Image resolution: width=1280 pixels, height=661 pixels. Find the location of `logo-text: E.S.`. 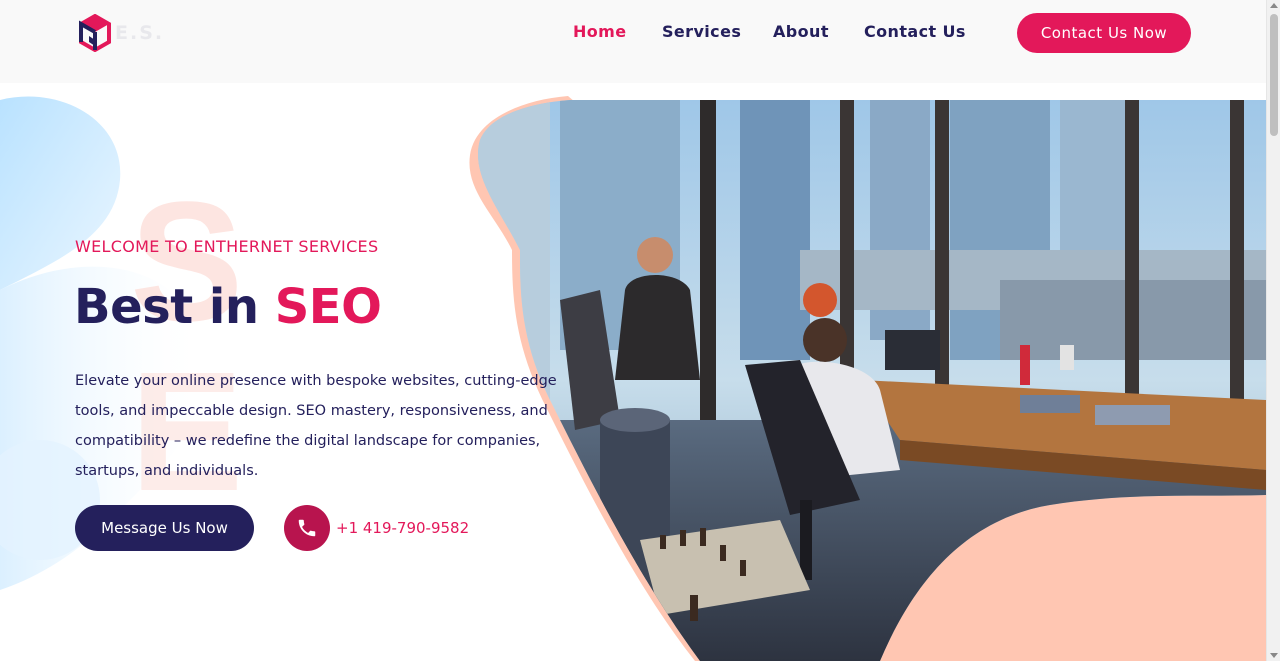

logo-text: E.S. is located at coordinates (140, 33).